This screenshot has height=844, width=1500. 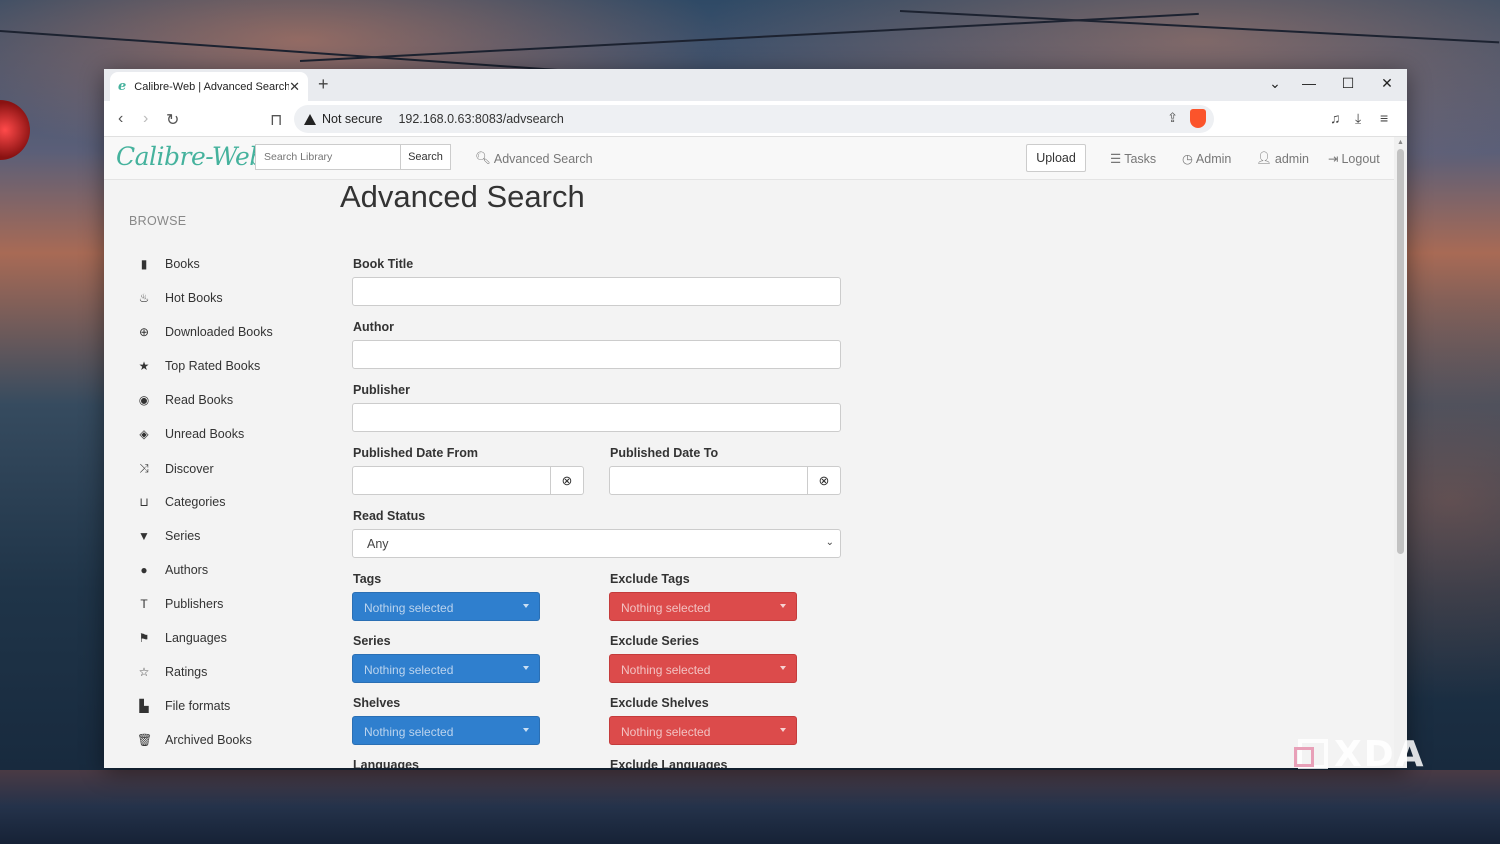 I want to click on advanced-search-link: 🔍︎ Advanced Search, so click(x=534, y=158).